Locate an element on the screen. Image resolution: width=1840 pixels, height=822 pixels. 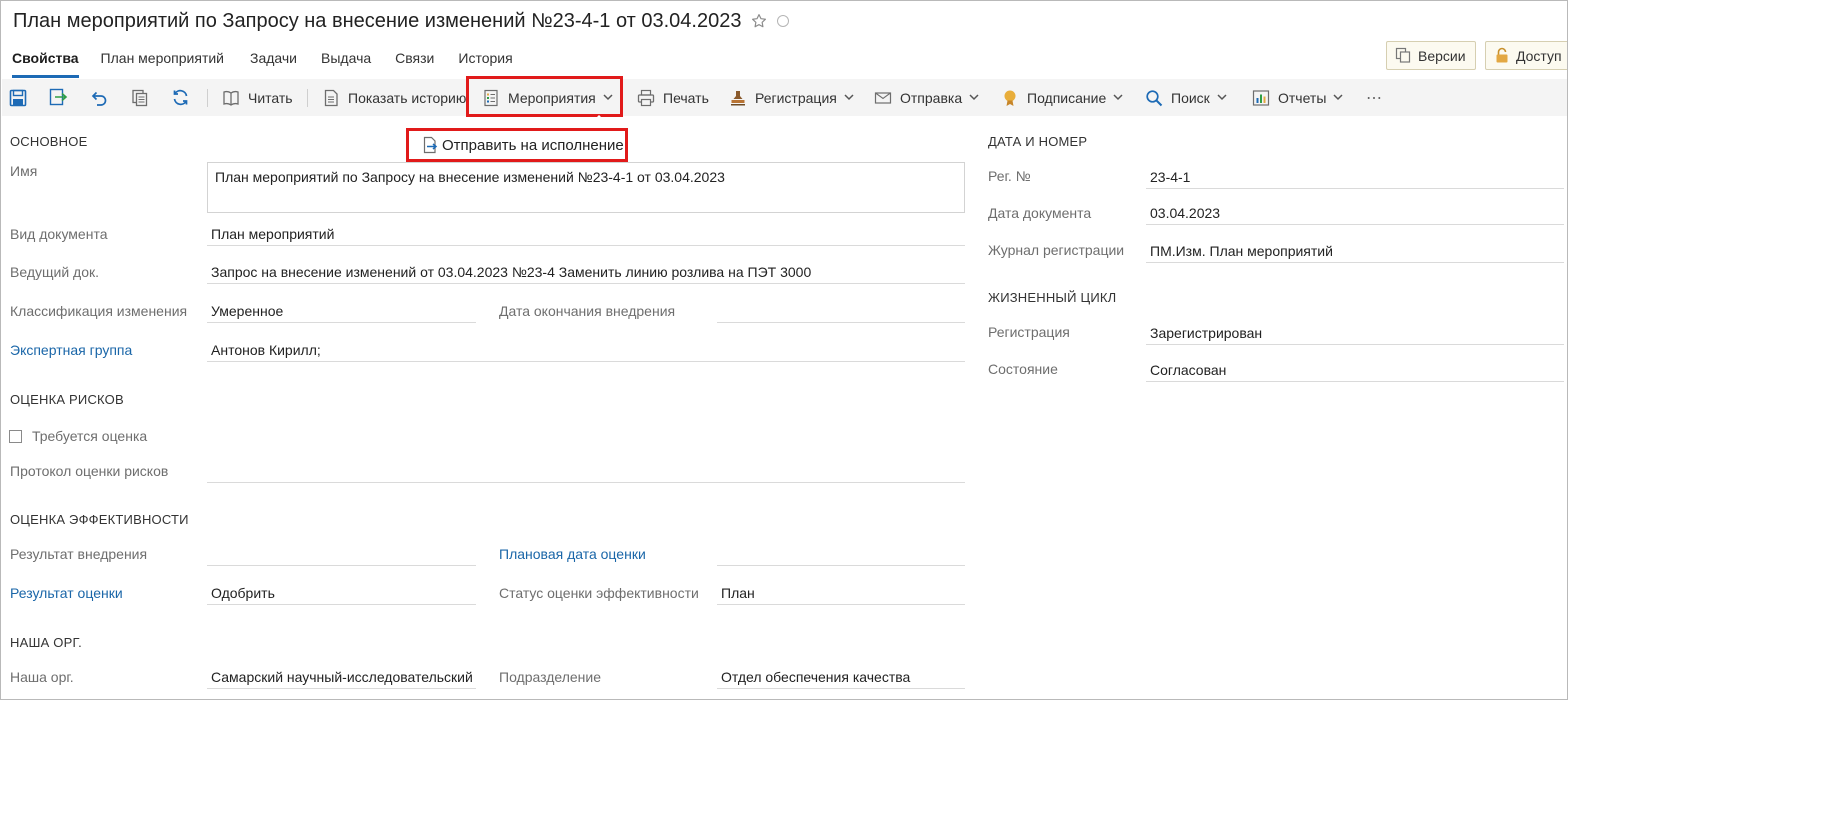
planned-eval-date-field is located at coordinates (841, 555).